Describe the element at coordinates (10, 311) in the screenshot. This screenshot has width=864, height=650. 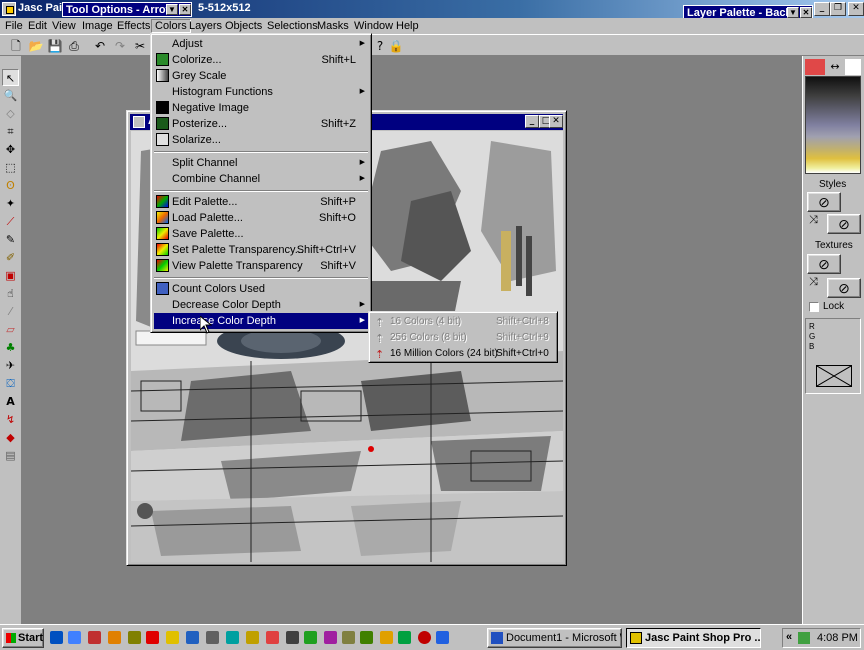
I see `scratch-remover-tool-icon: ⁄` at that location.